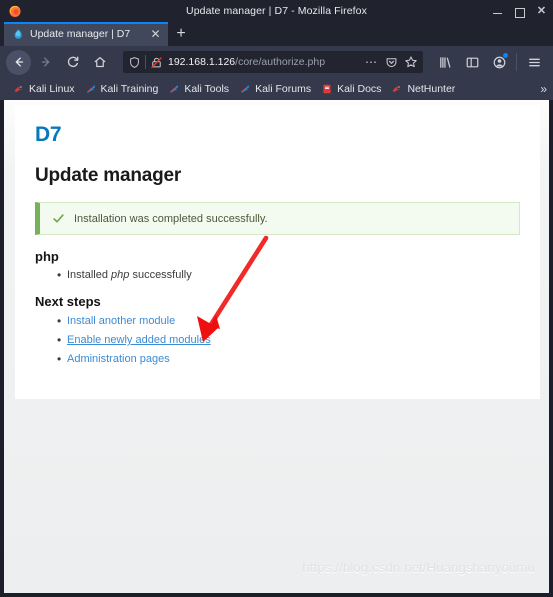 The height and width of the screenshot is (597, 553). I want to click on window-title: Update manager | D7 - Mozilla Firefox, so click(276, 11).